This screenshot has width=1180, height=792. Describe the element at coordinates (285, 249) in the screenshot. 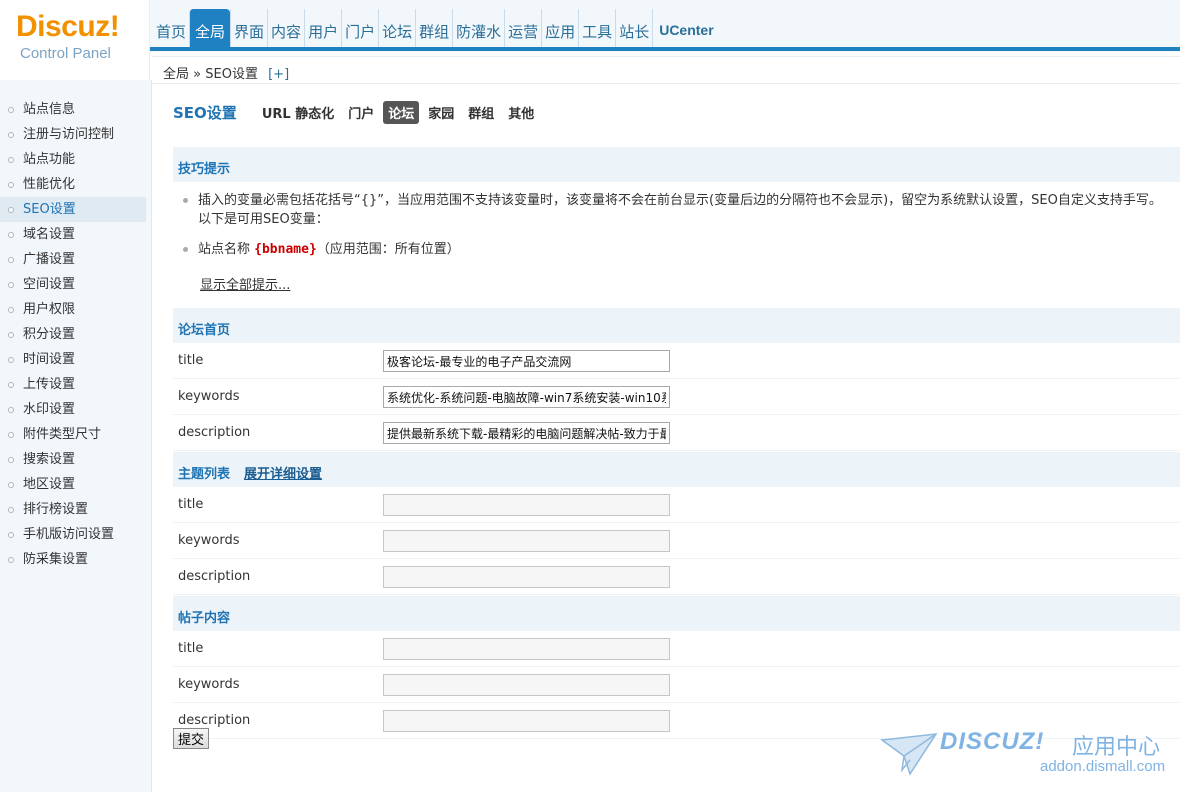

I see `var-name: {bbname}` at that location.